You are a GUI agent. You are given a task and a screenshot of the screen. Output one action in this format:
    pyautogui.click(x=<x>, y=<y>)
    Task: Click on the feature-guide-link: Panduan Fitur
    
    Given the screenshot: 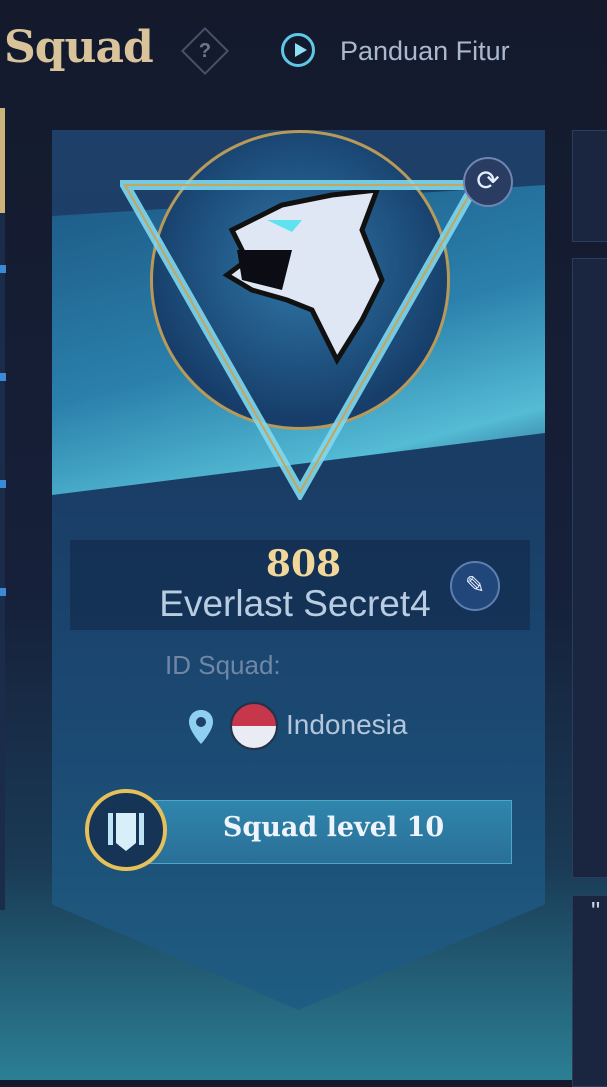 What is the action you would take?
    pyautogui.click(x=425, y=51)
    